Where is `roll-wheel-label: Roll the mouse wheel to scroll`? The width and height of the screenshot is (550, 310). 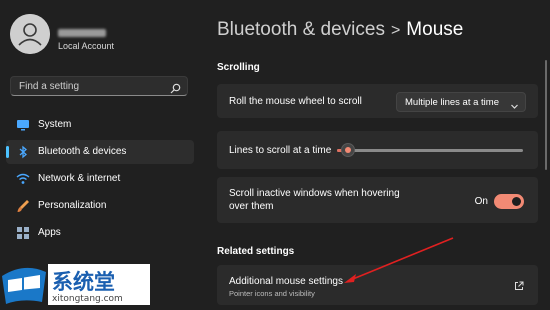
roll-wheel-label: Roll the mouse wheel to scroll is located at coordinates (295, 101).